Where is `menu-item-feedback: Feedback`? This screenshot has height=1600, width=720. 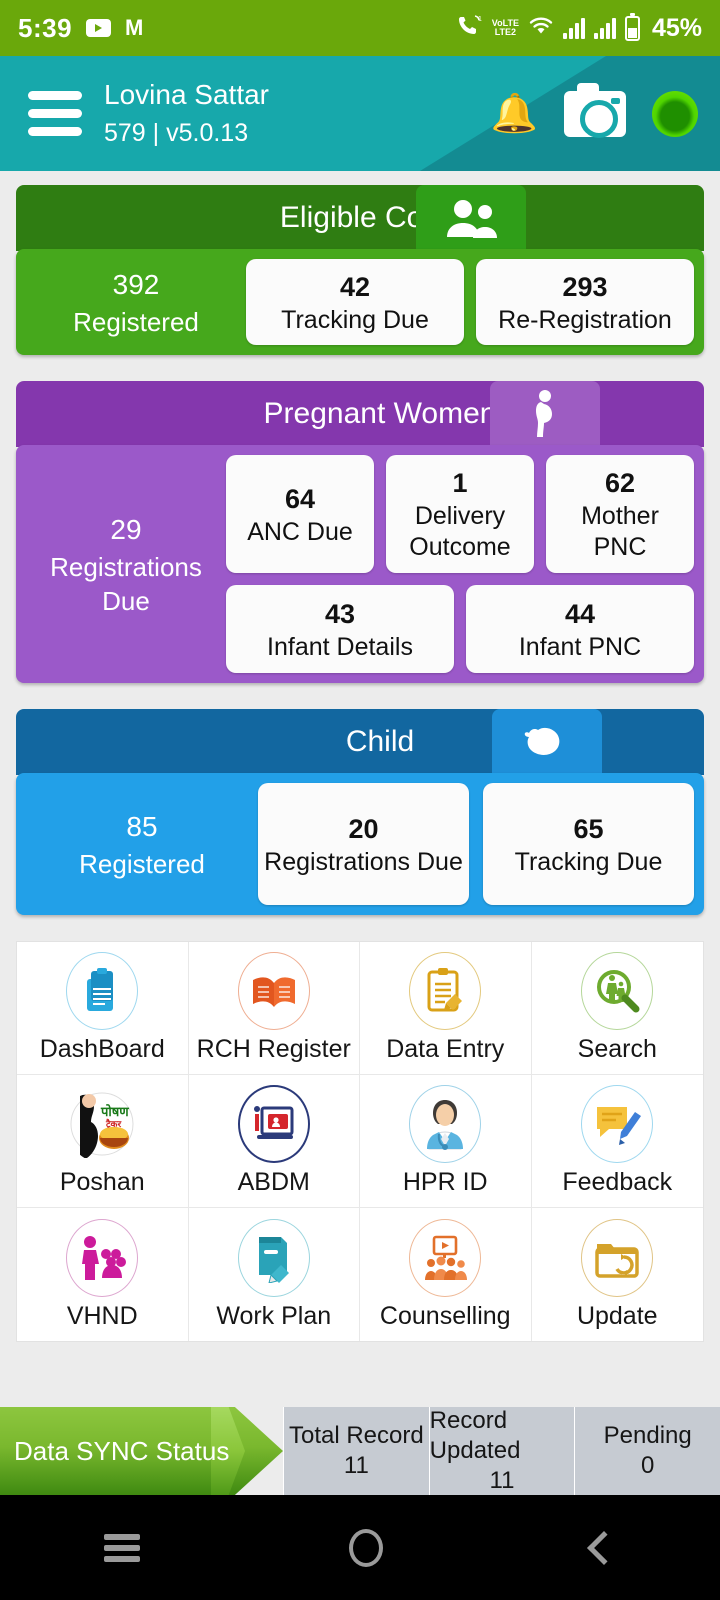 menu-item-feedback: Feedback is located at coordinates (617, 1141).